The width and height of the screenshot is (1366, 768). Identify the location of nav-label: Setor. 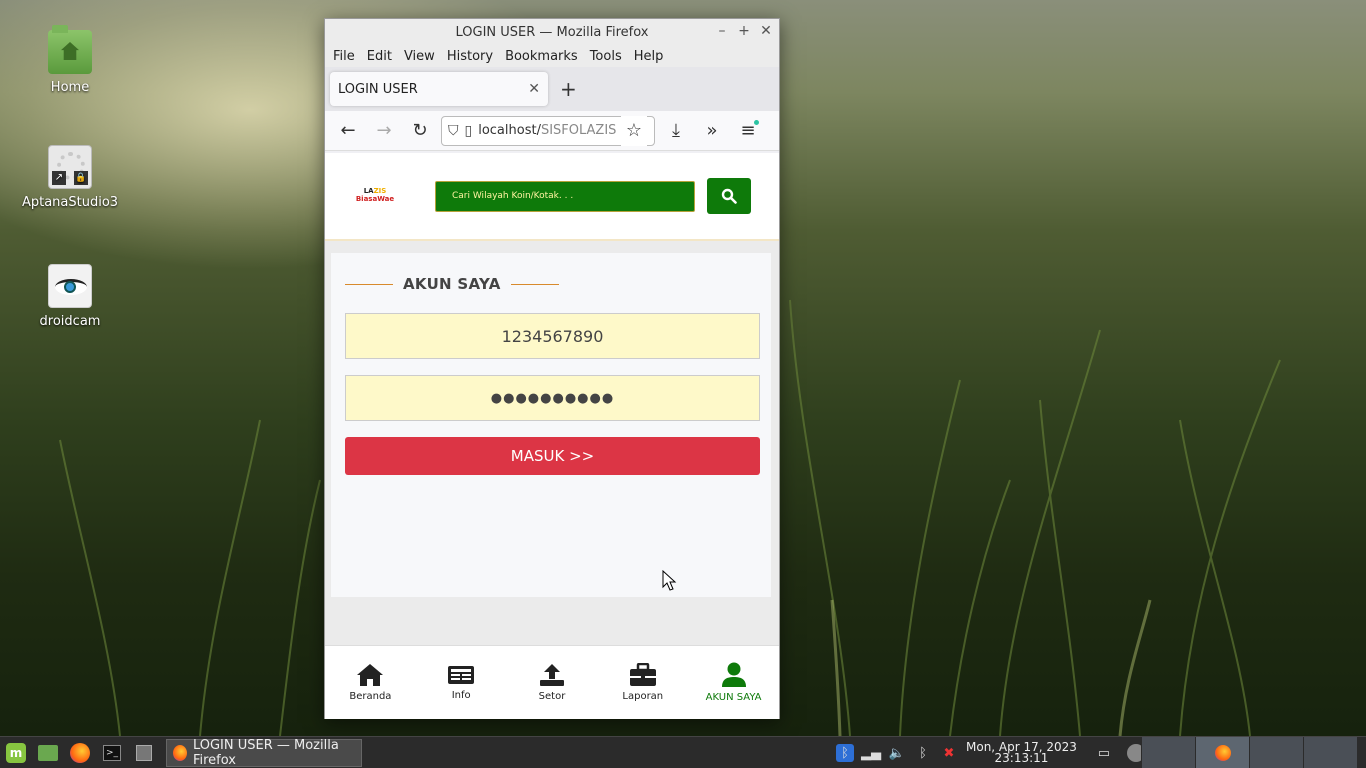
(552, 696).